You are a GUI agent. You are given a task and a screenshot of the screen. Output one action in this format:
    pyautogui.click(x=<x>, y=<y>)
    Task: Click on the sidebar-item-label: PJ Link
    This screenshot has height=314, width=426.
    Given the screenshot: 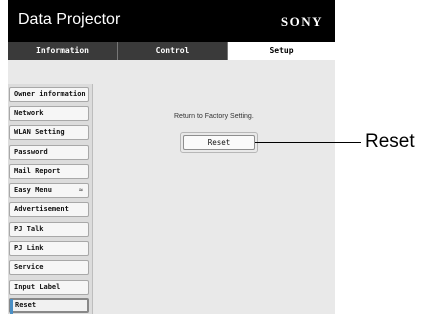 What is the action you would take?
    pyautogui.click(x=29, y=248)
    